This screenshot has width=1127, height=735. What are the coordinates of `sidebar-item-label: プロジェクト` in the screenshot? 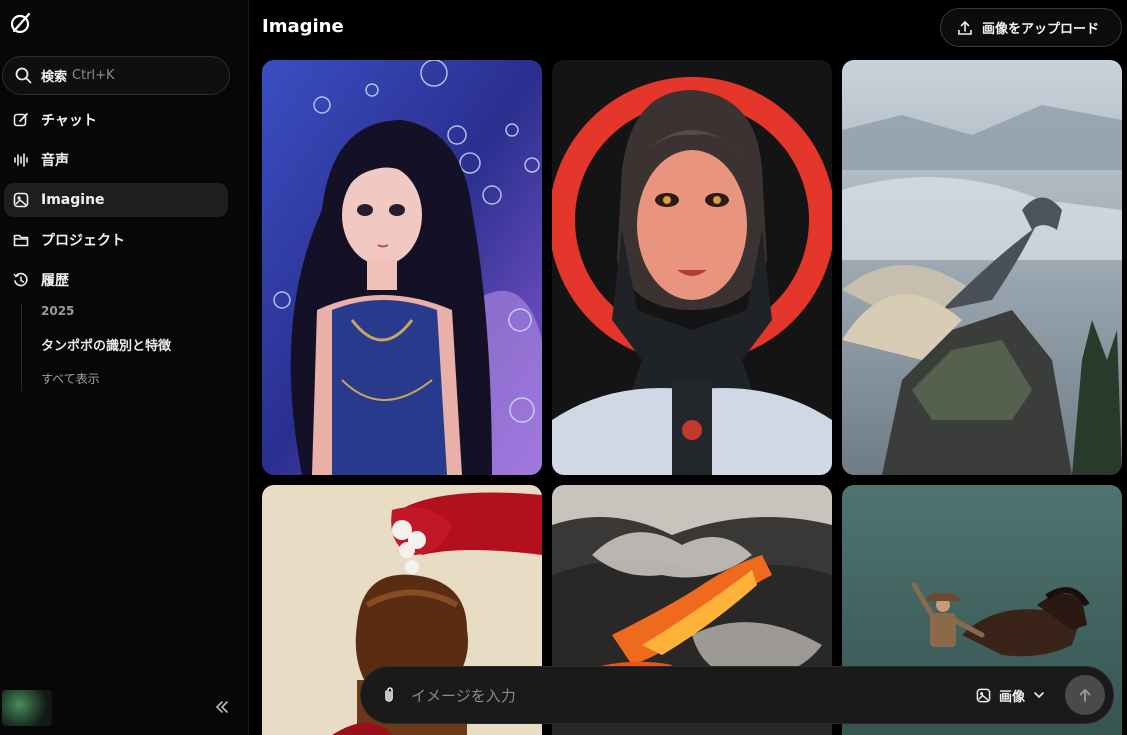 It's located at (83, 241).